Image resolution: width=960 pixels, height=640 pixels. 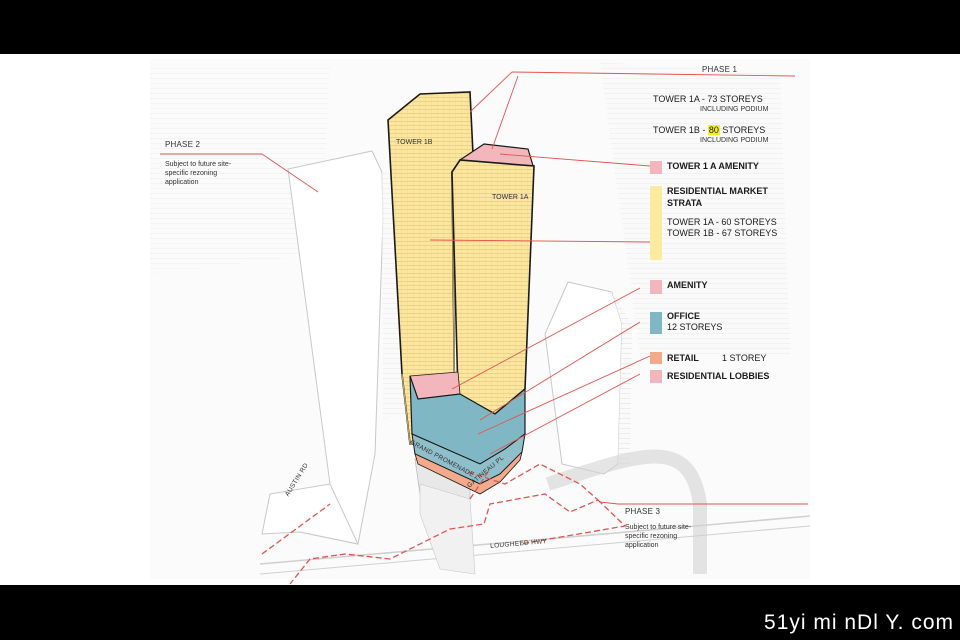 I want to click on phase3-title: PHASE 3, so click(x=643, y=511).